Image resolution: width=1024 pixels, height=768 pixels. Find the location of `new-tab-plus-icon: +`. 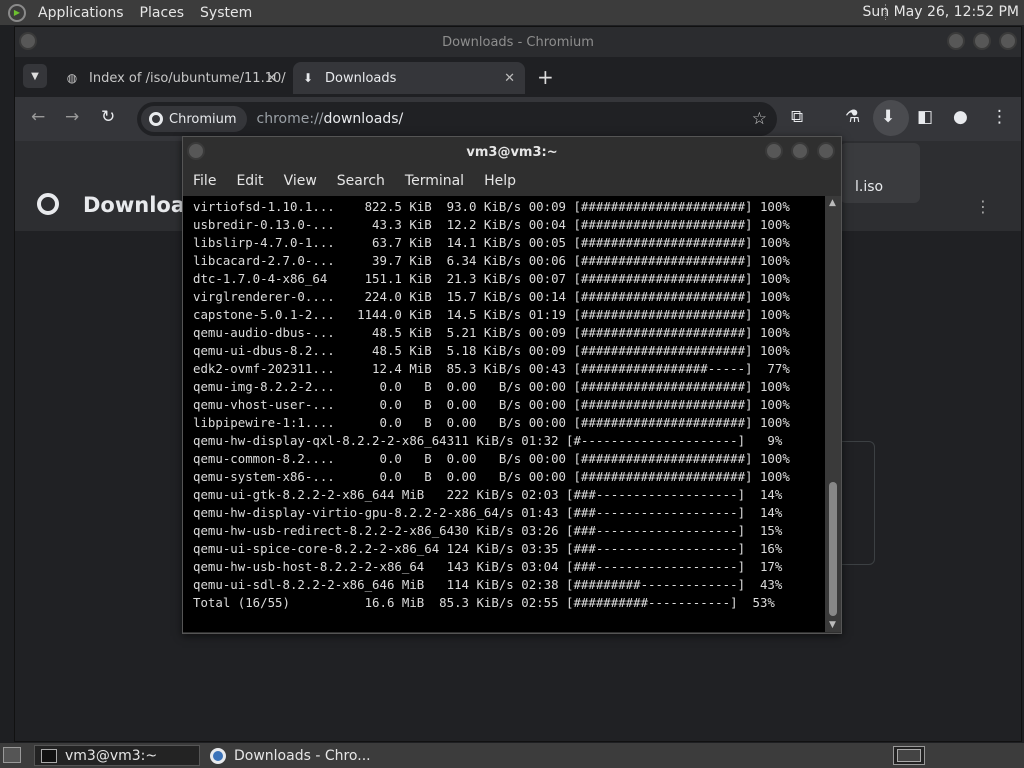

new-tab-plus-icon: + is located at coordinates (545, 77).